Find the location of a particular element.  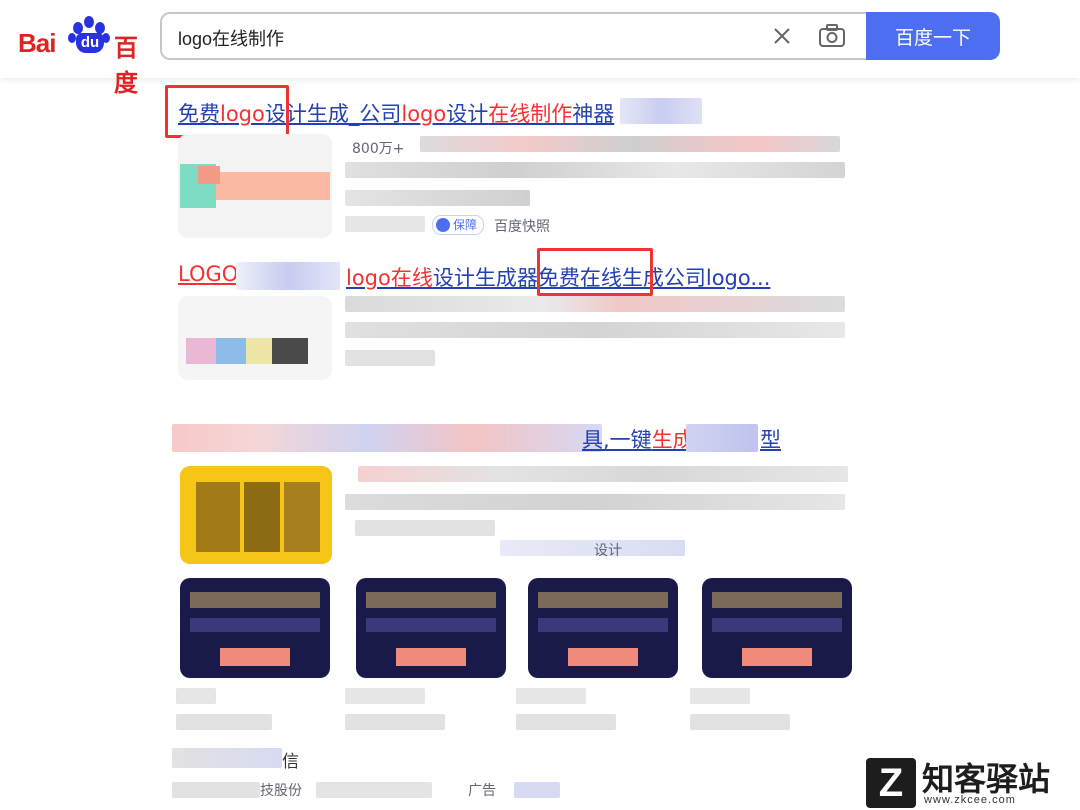

logo-latin: Bai is located at coordinates (37, 43).